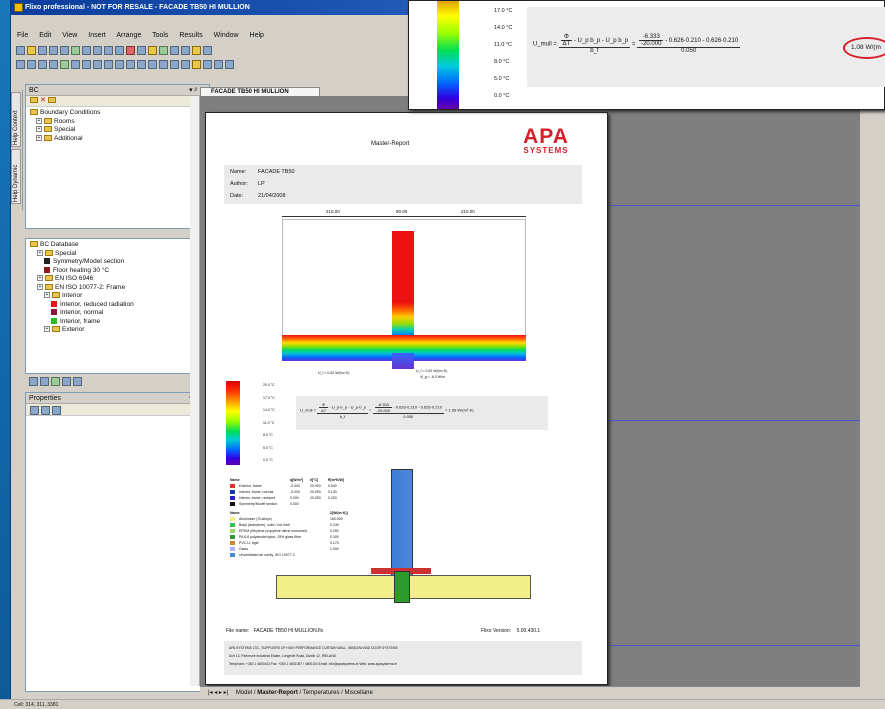  Describe the element at coordinates (51, 100) in the screenshot. I see `folder-icon` at that location.